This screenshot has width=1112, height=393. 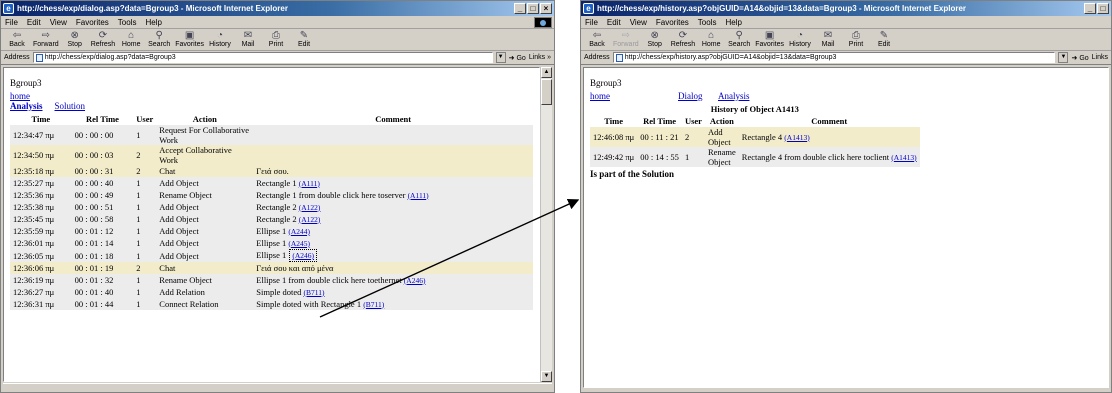 I want to click on cell-action: Add Relation, so click(x=205, y=292).